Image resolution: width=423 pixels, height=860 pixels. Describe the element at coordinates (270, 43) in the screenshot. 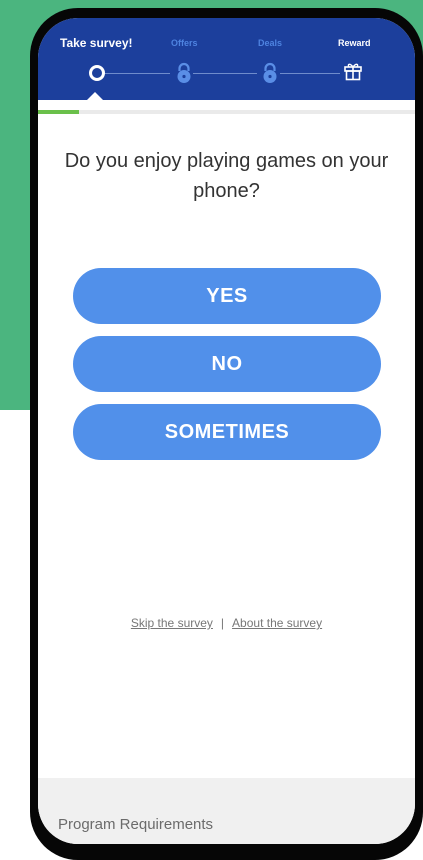

I see `step-label-deals: Deals` at that location.